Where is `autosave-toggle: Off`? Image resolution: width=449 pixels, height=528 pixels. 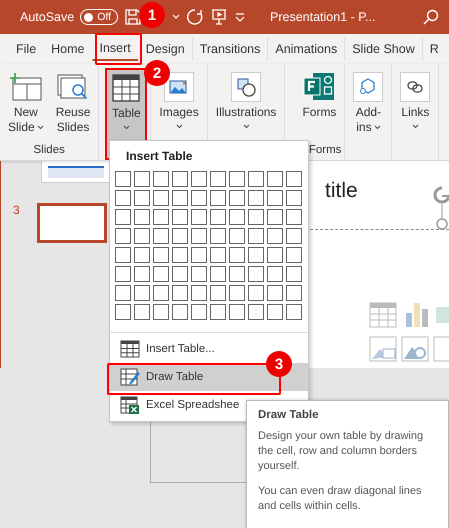 autosave-toggle: Off is located at coordinates (99, 17).